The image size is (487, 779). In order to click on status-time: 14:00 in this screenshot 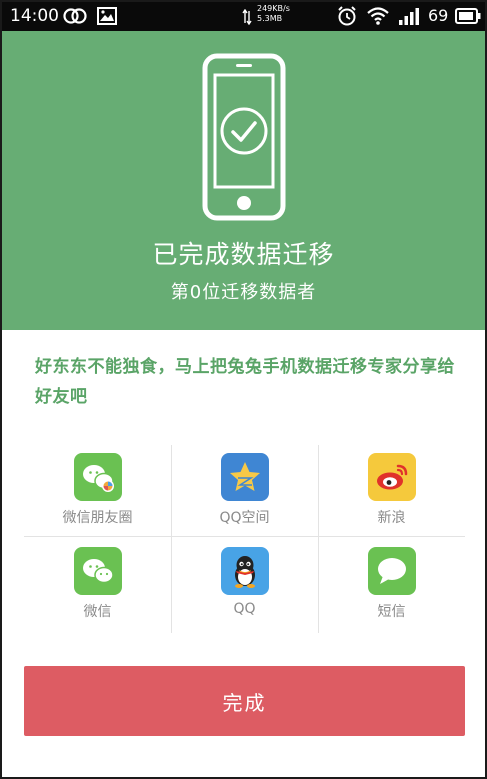, I will do `click(34, 16)`.